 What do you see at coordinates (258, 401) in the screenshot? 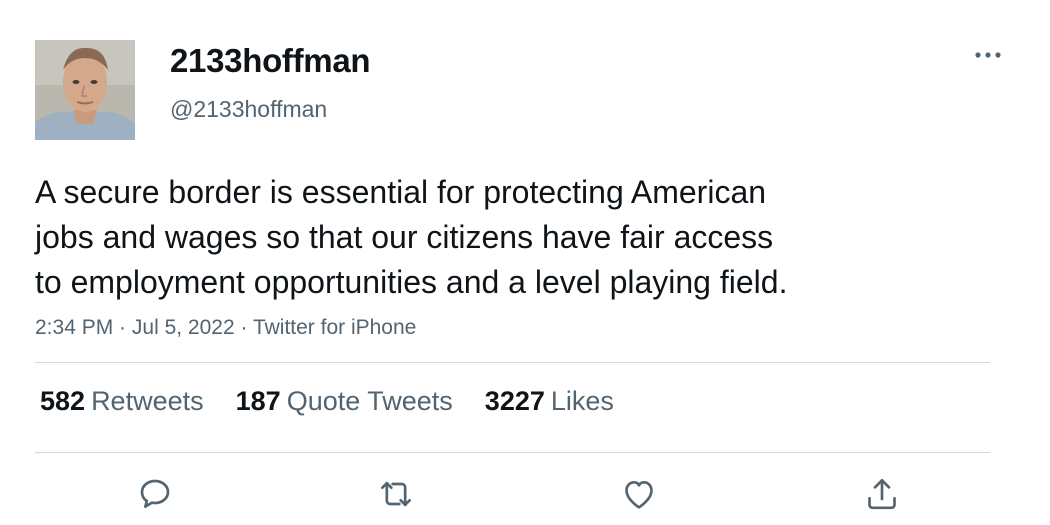
I see `quote-tweets-count: 187` at bounding box center [258, 401].